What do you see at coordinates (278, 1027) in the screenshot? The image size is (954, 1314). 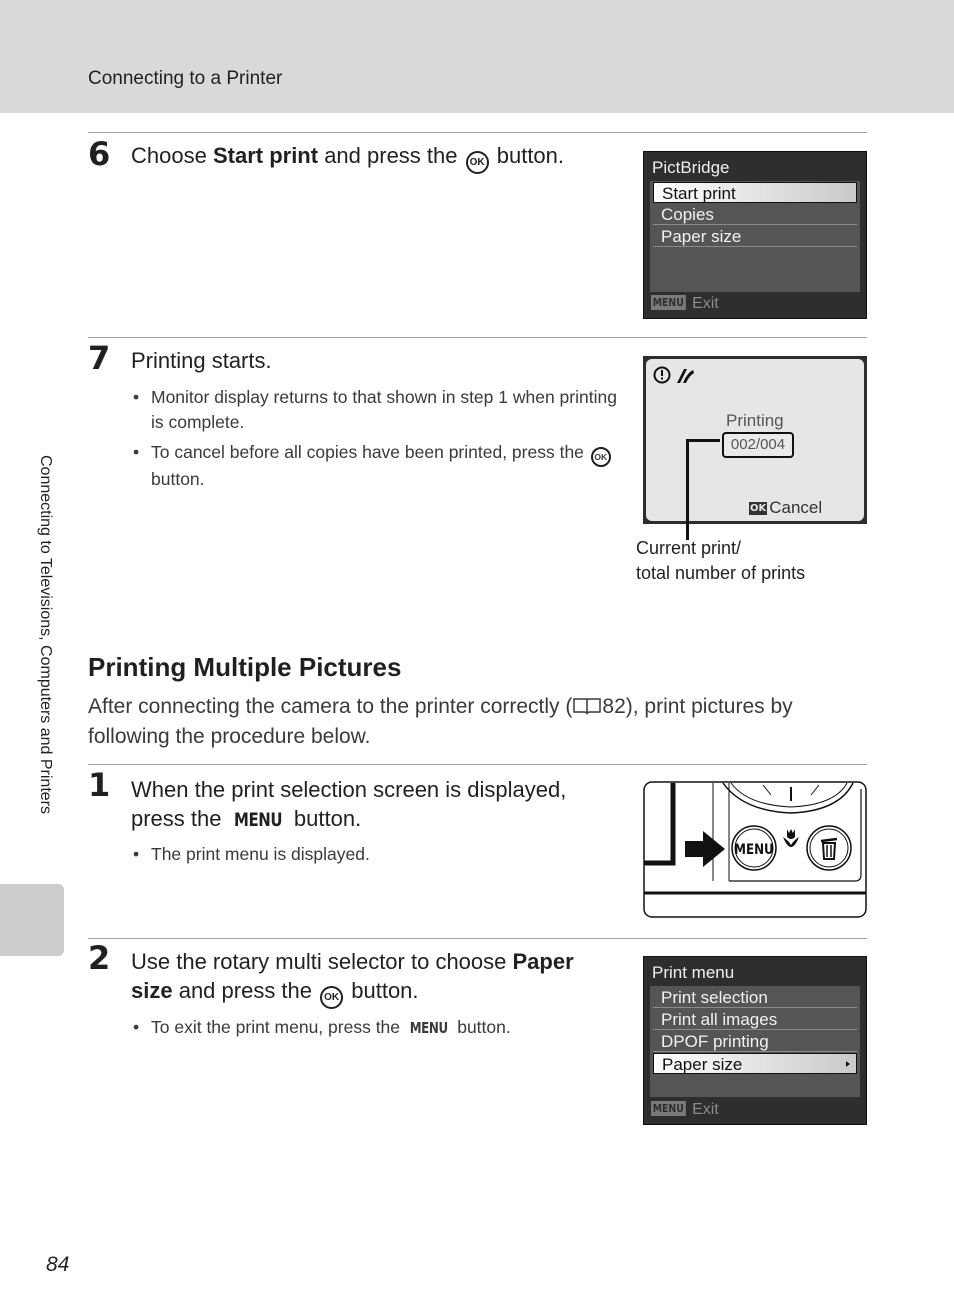 I see `text: To exit the print menu, press the` at bounding box center [278, 1027].